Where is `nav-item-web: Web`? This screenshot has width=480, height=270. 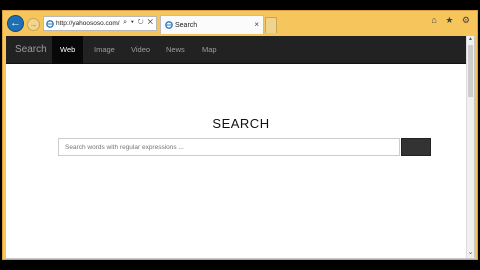 nav-item-web: Web is located at coordinates (68, 50).